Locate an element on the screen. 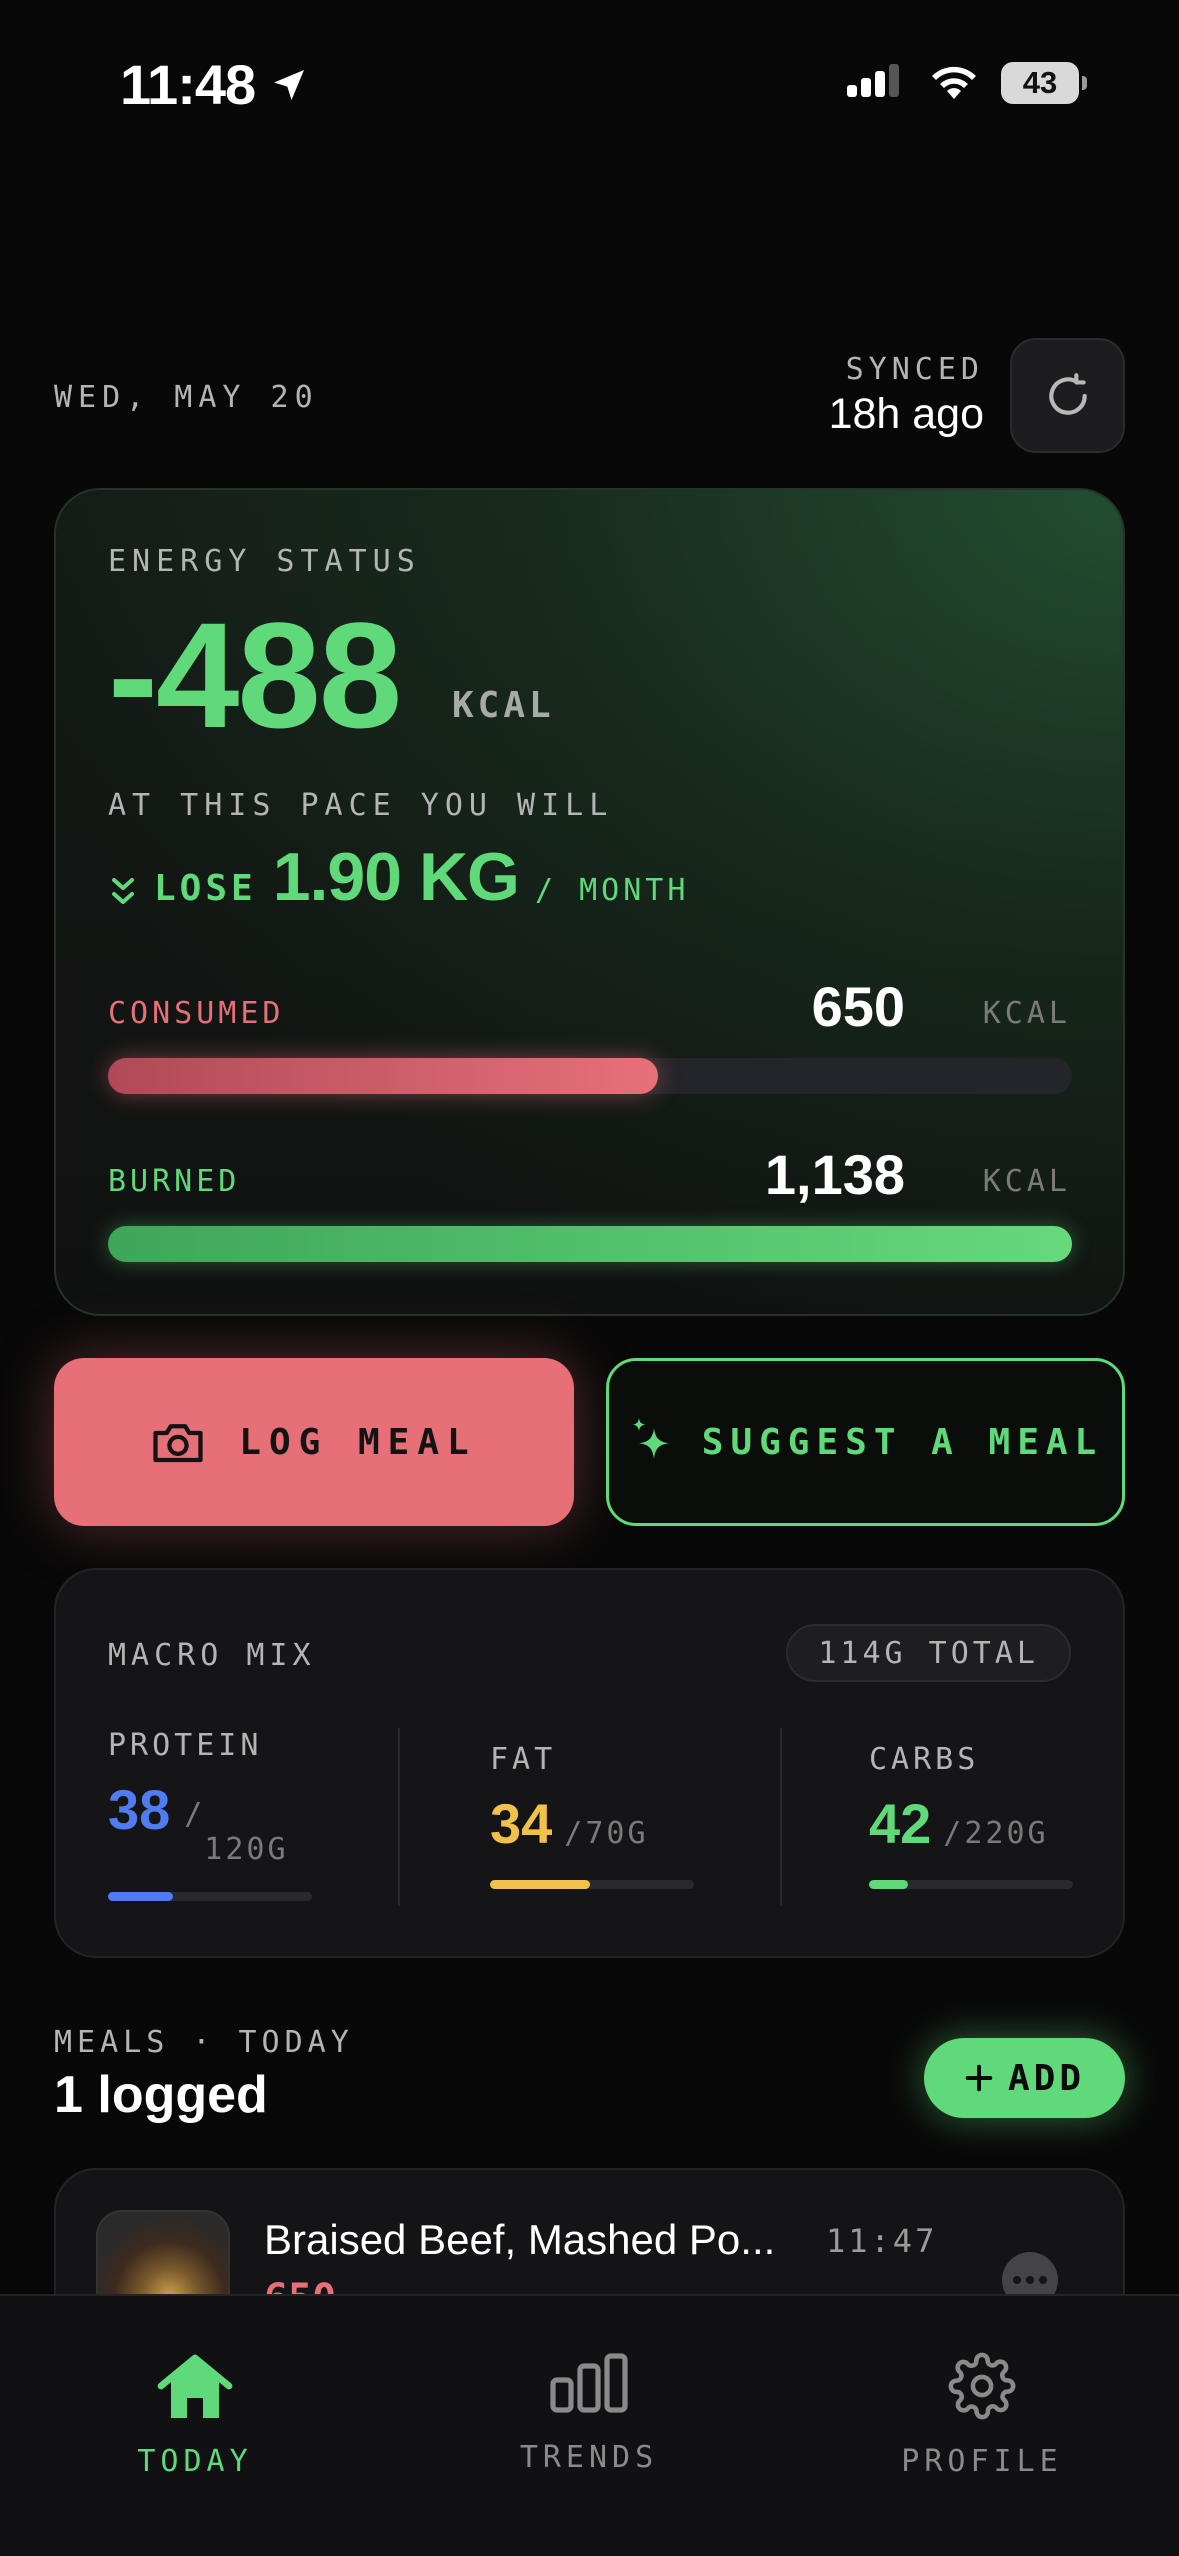 The width and height of the screenshot is (1179, 2556). energy-status-label: ENERGY STATUS is located at coordinates (264, 561).